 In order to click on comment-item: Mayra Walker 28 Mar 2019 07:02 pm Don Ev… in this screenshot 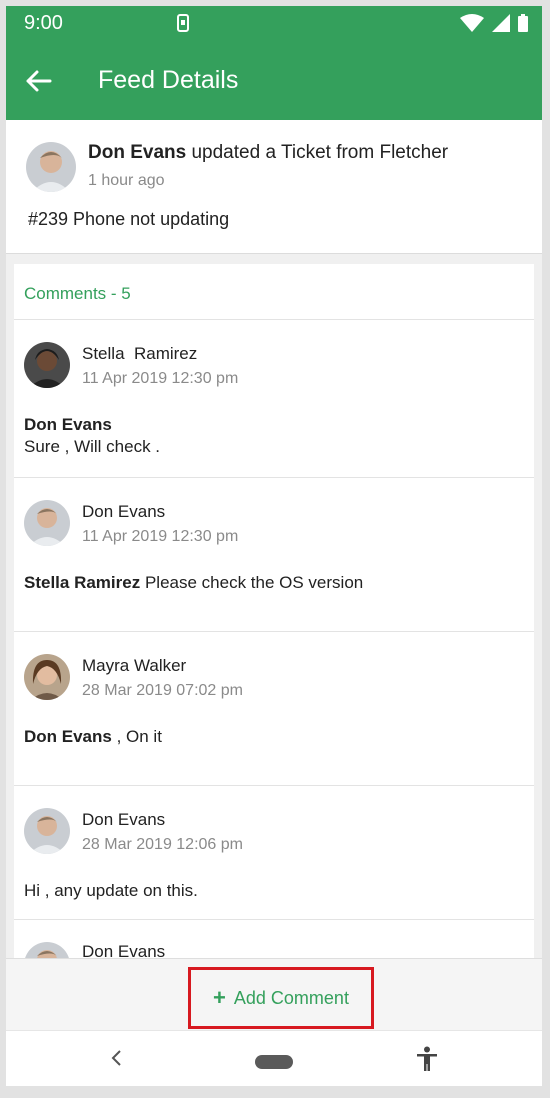, I will do `click(274, 709)`.